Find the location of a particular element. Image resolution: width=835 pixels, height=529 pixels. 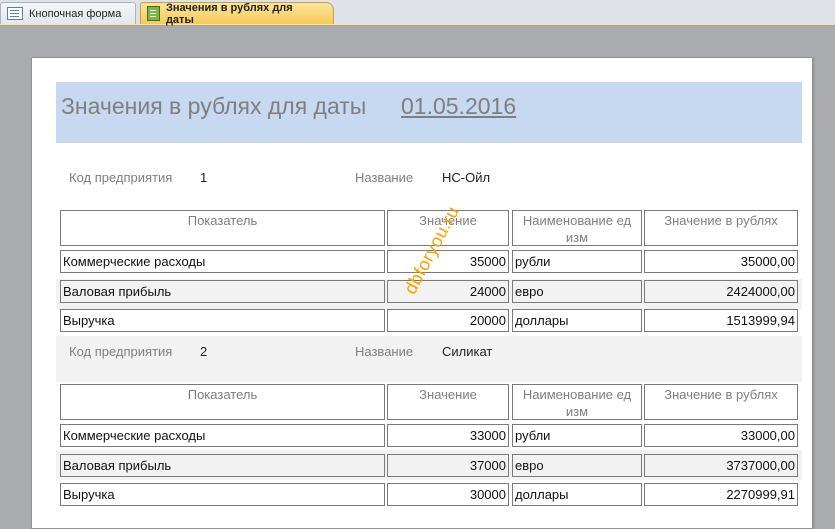

tab-report-values: Значения в рублях для даты is located at coordinates (237, 13).